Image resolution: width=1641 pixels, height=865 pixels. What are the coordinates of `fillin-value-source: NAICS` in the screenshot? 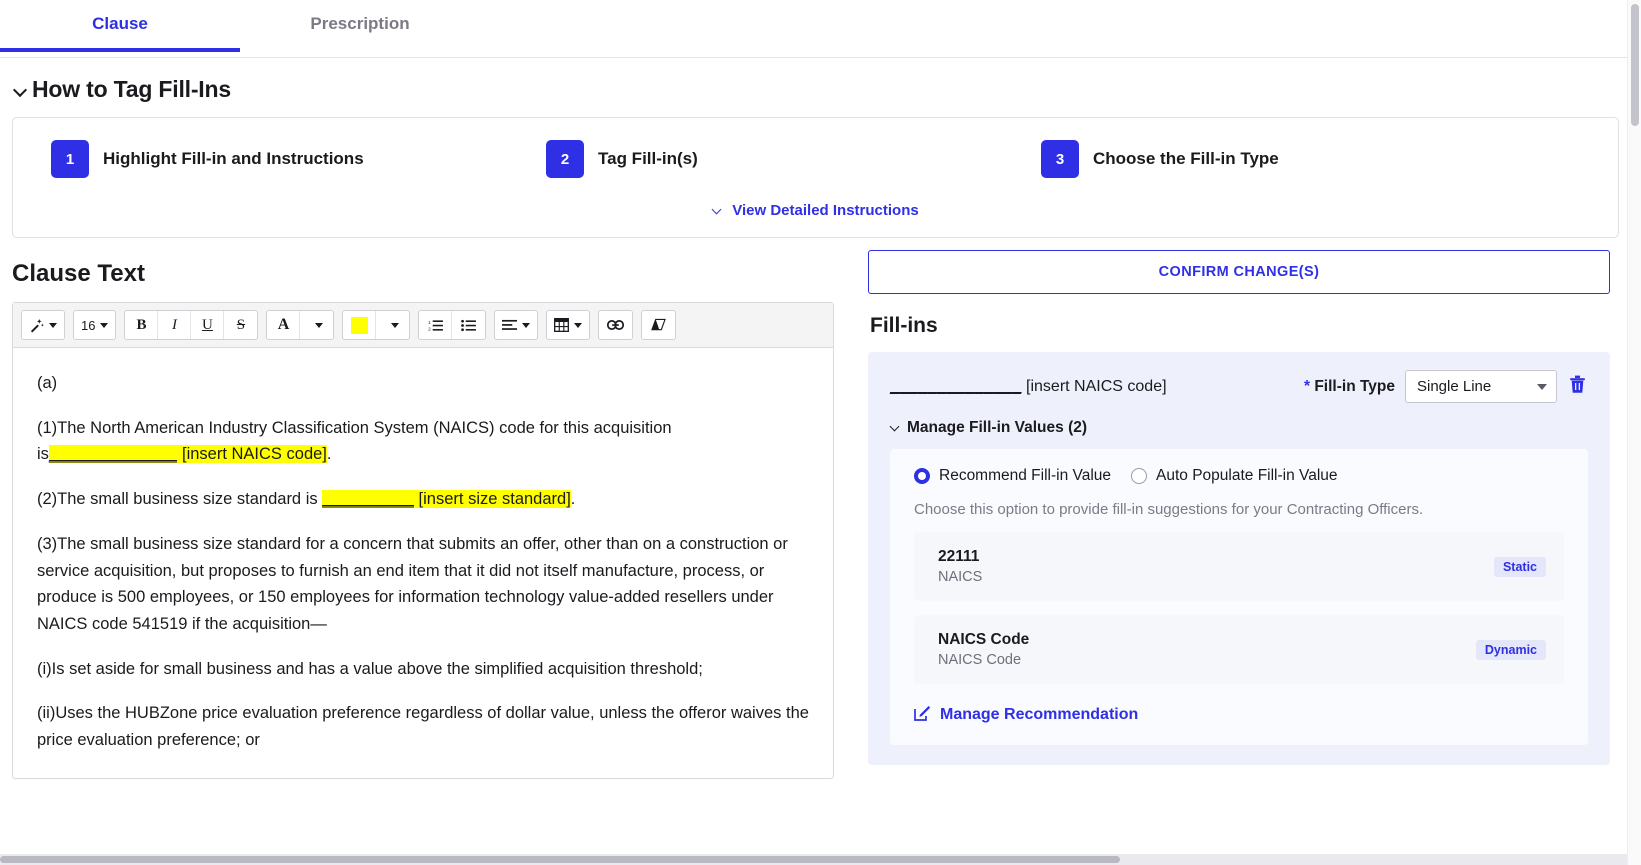 It's located at (960, 577).